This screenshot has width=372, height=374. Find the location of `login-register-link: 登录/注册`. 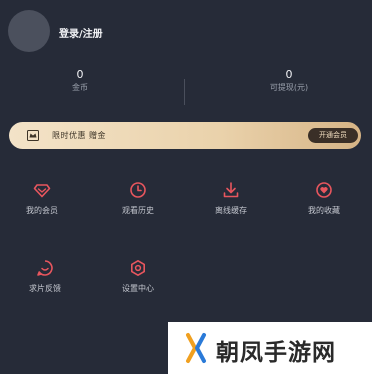

login-register-link: 登录/注册 is located at coordinates (81, 32).